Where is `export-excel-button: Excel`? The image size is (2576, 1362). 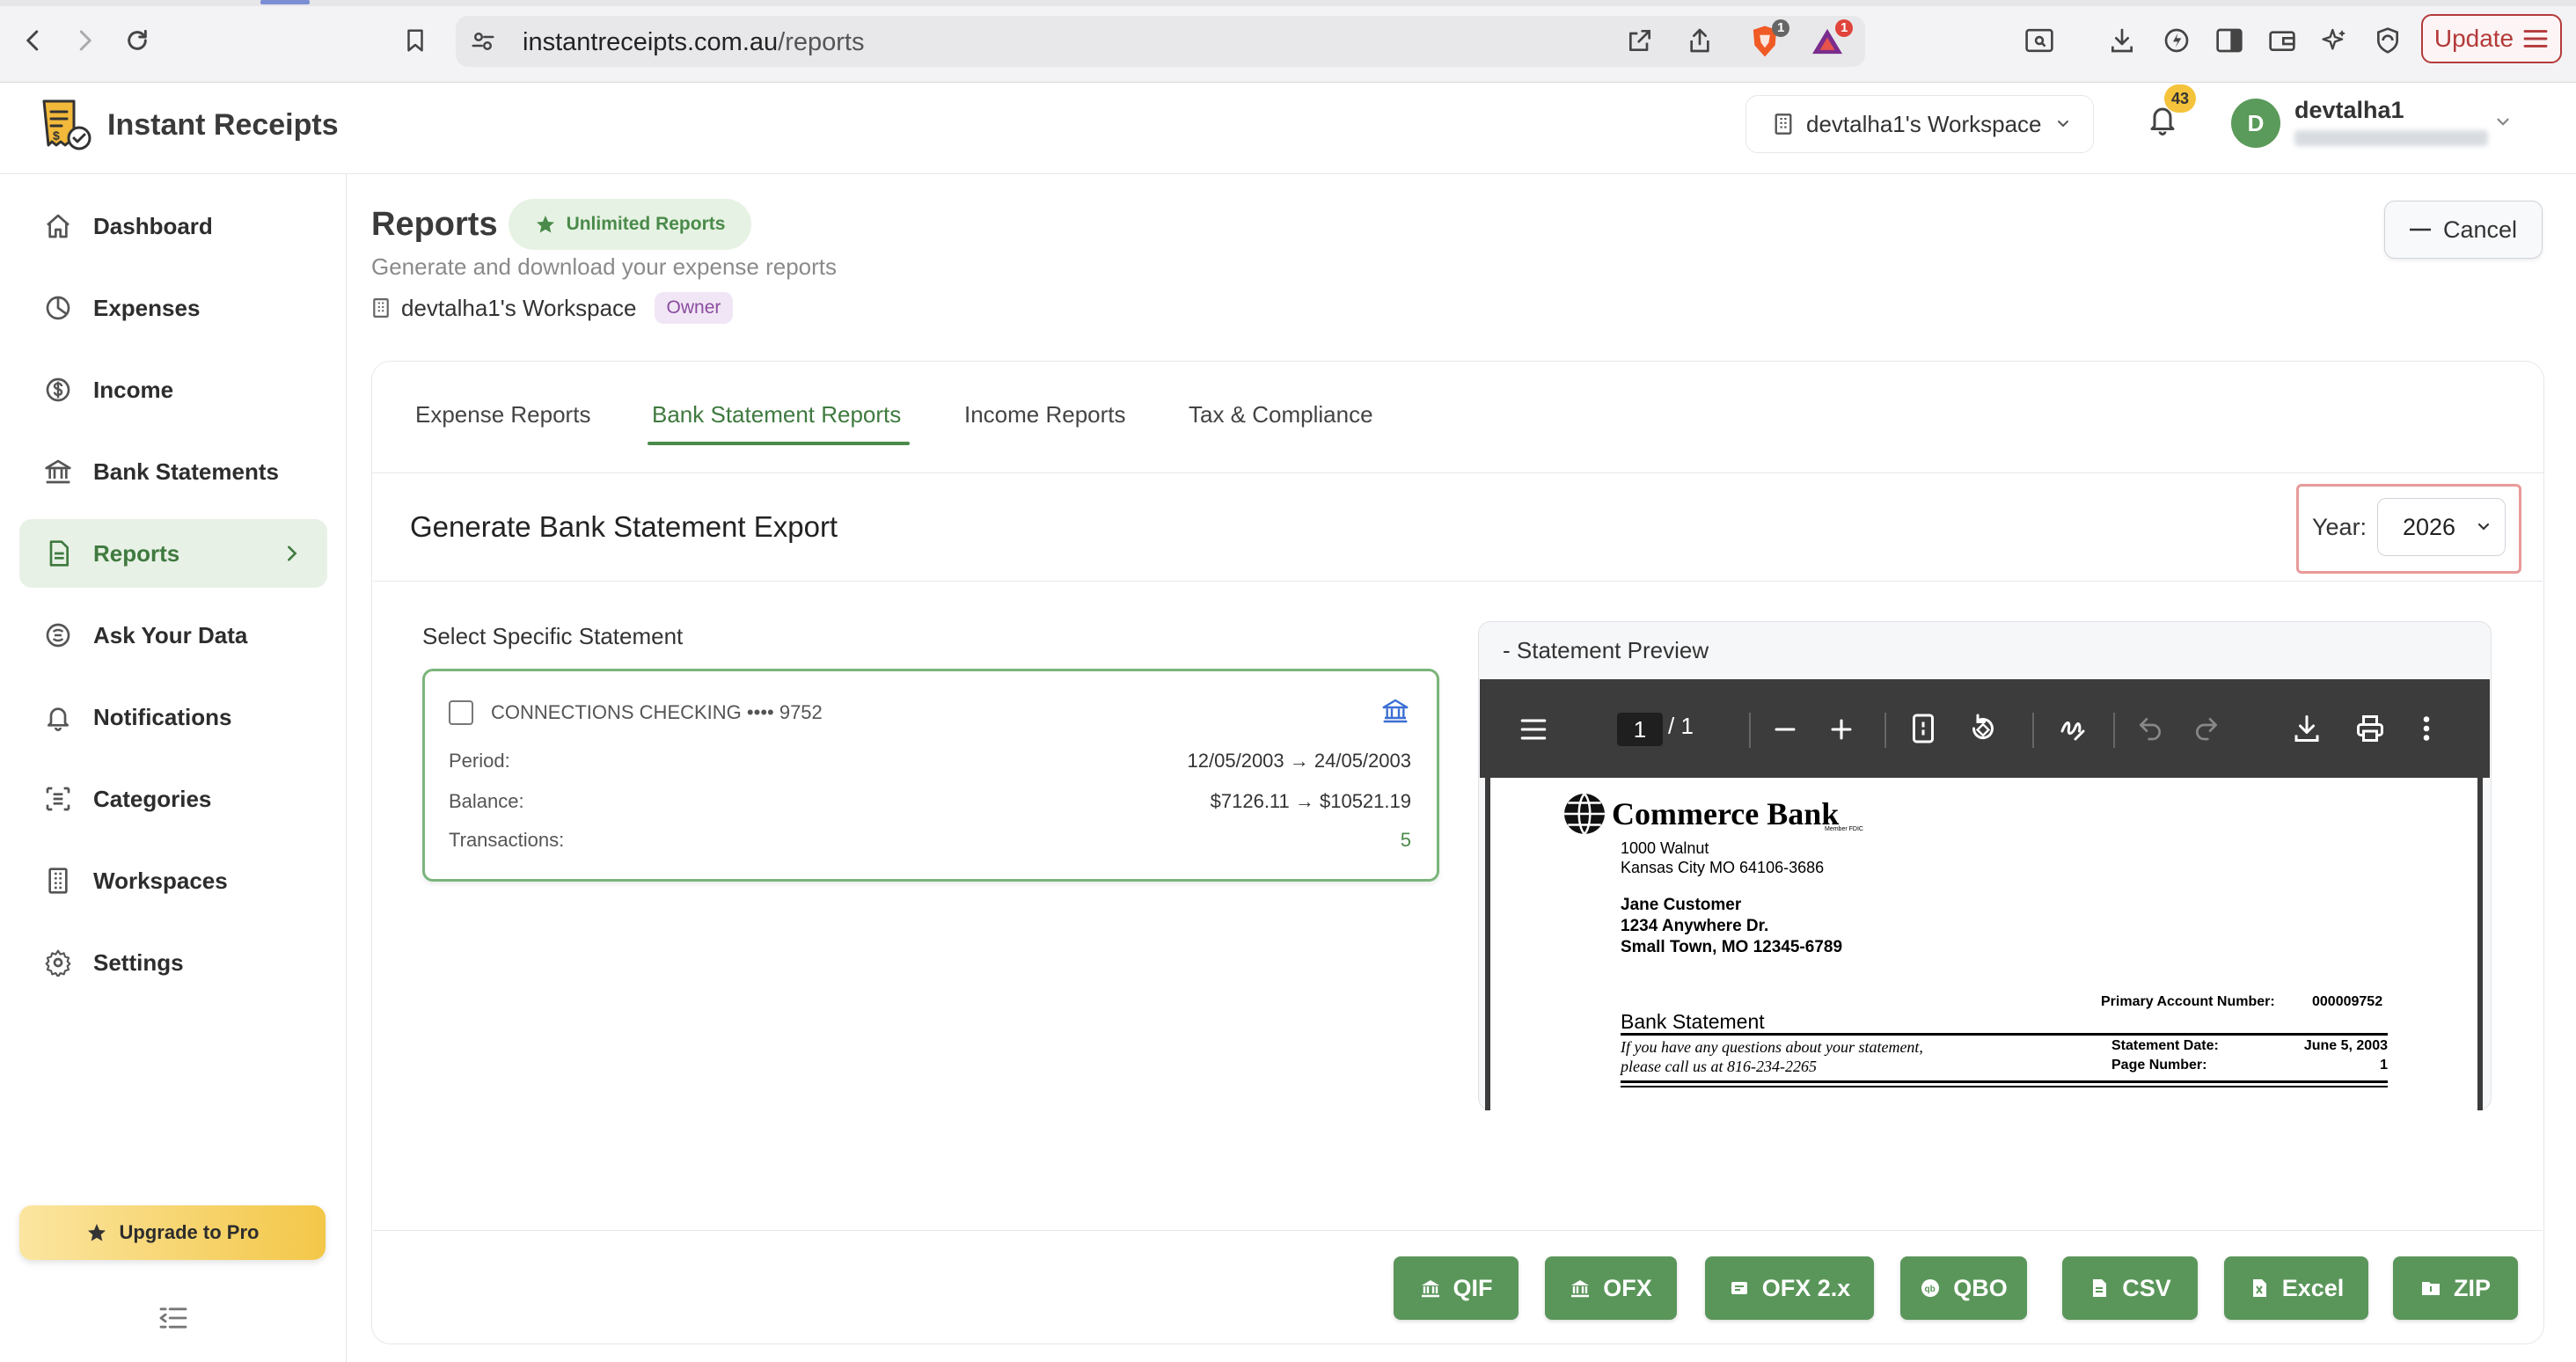 export-excel-button: Excel is located at coordinates (2296, 1288).